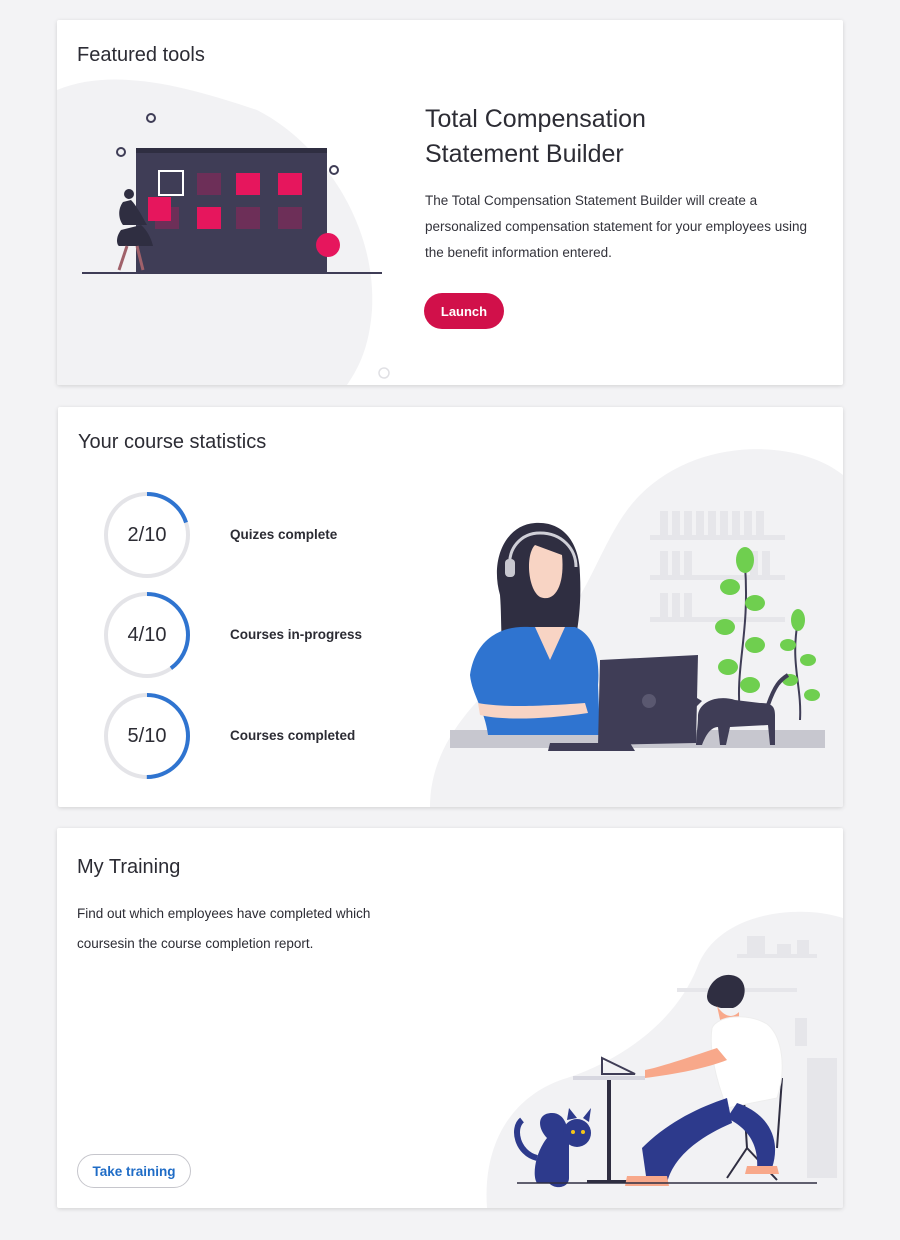  I want to click on stat-quizzes: 2/10 Quizes complete, so click(262, 535).